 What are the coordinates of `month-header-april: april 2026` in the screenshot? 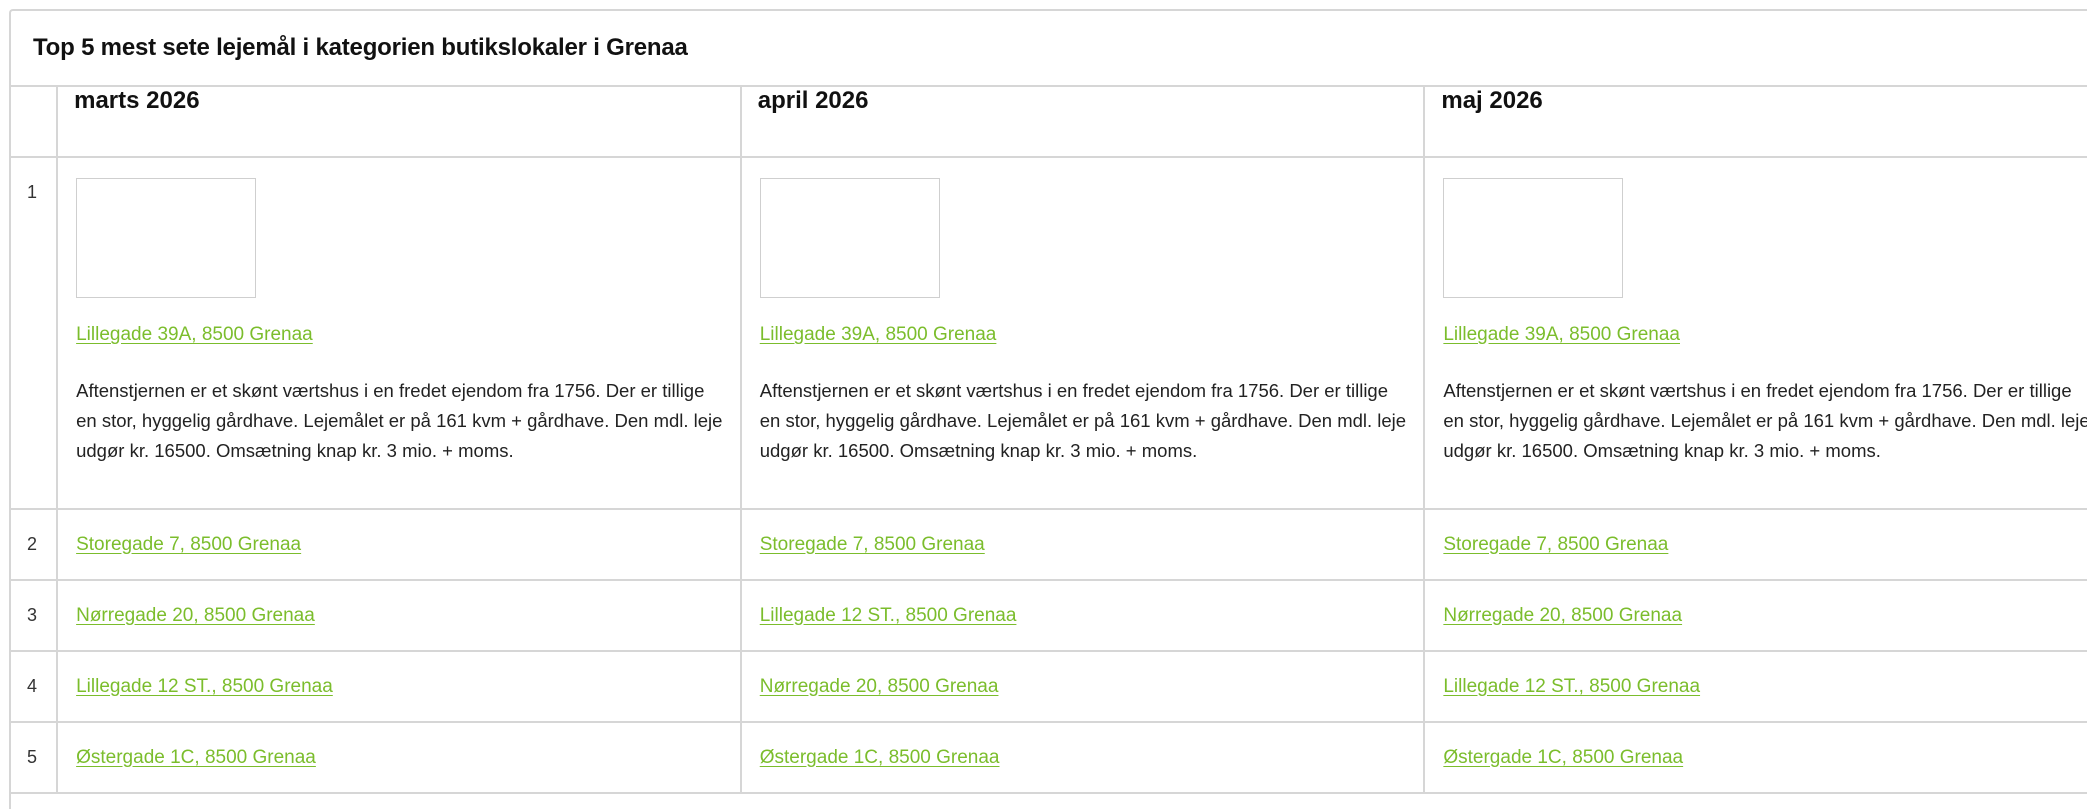 It's located at (1082, 122).